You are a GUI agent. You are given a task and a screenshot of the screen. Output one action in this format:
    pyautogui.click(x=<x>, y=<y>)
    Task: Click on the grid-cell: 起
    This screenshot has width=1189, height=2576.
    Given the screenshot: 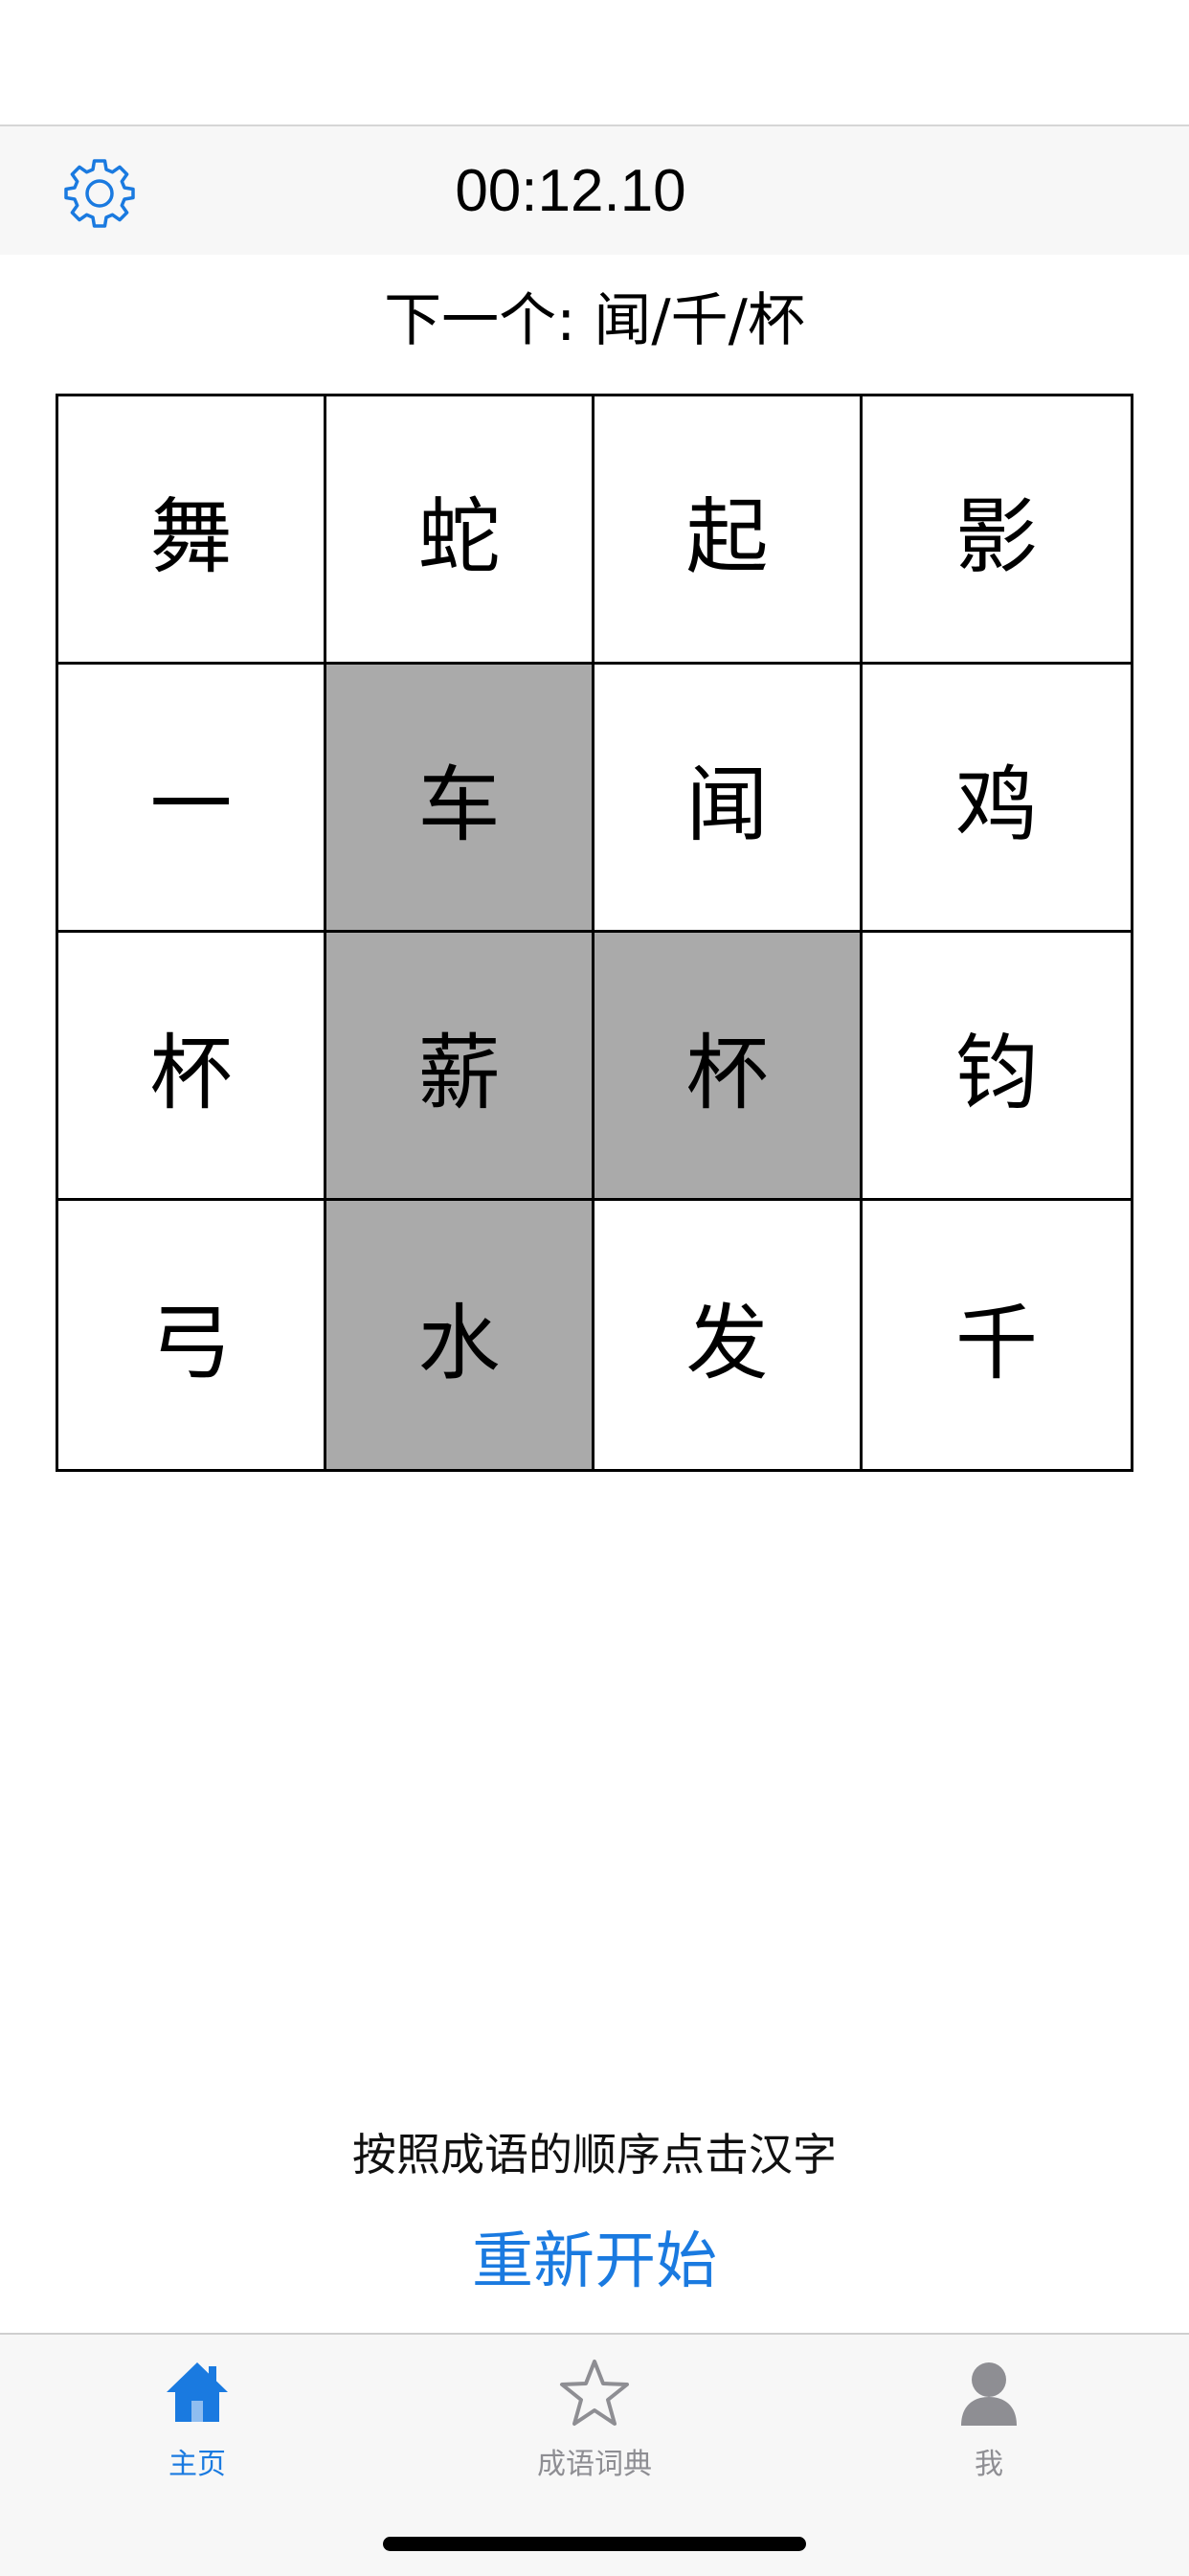 What is the action you would take?
    pyautogui.click(x=728, y=530)
    